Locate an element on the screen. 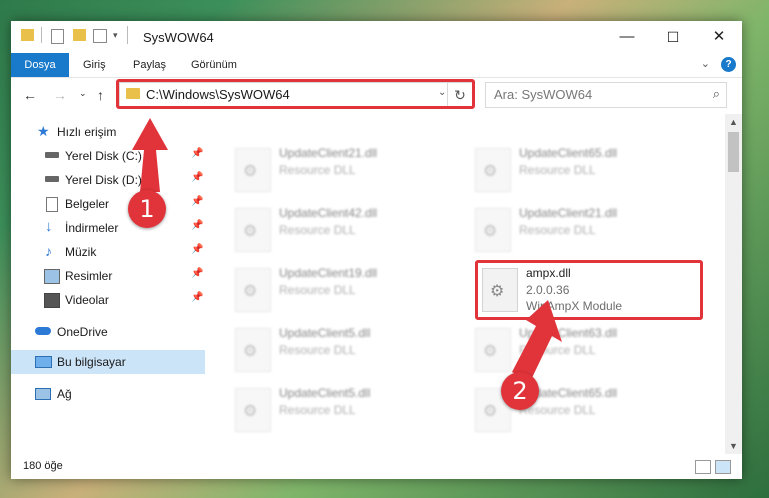 The image size is (769, 498). step-2-badge: 2 is located at coordinates (520, 391).